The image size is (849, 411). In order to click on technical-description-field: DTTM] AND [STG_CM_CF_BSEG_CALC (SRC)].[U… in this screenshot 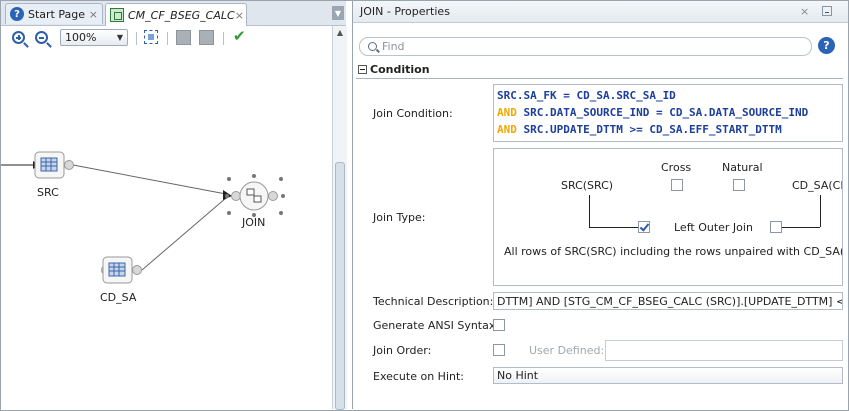, I will do `click(668, 301)`.